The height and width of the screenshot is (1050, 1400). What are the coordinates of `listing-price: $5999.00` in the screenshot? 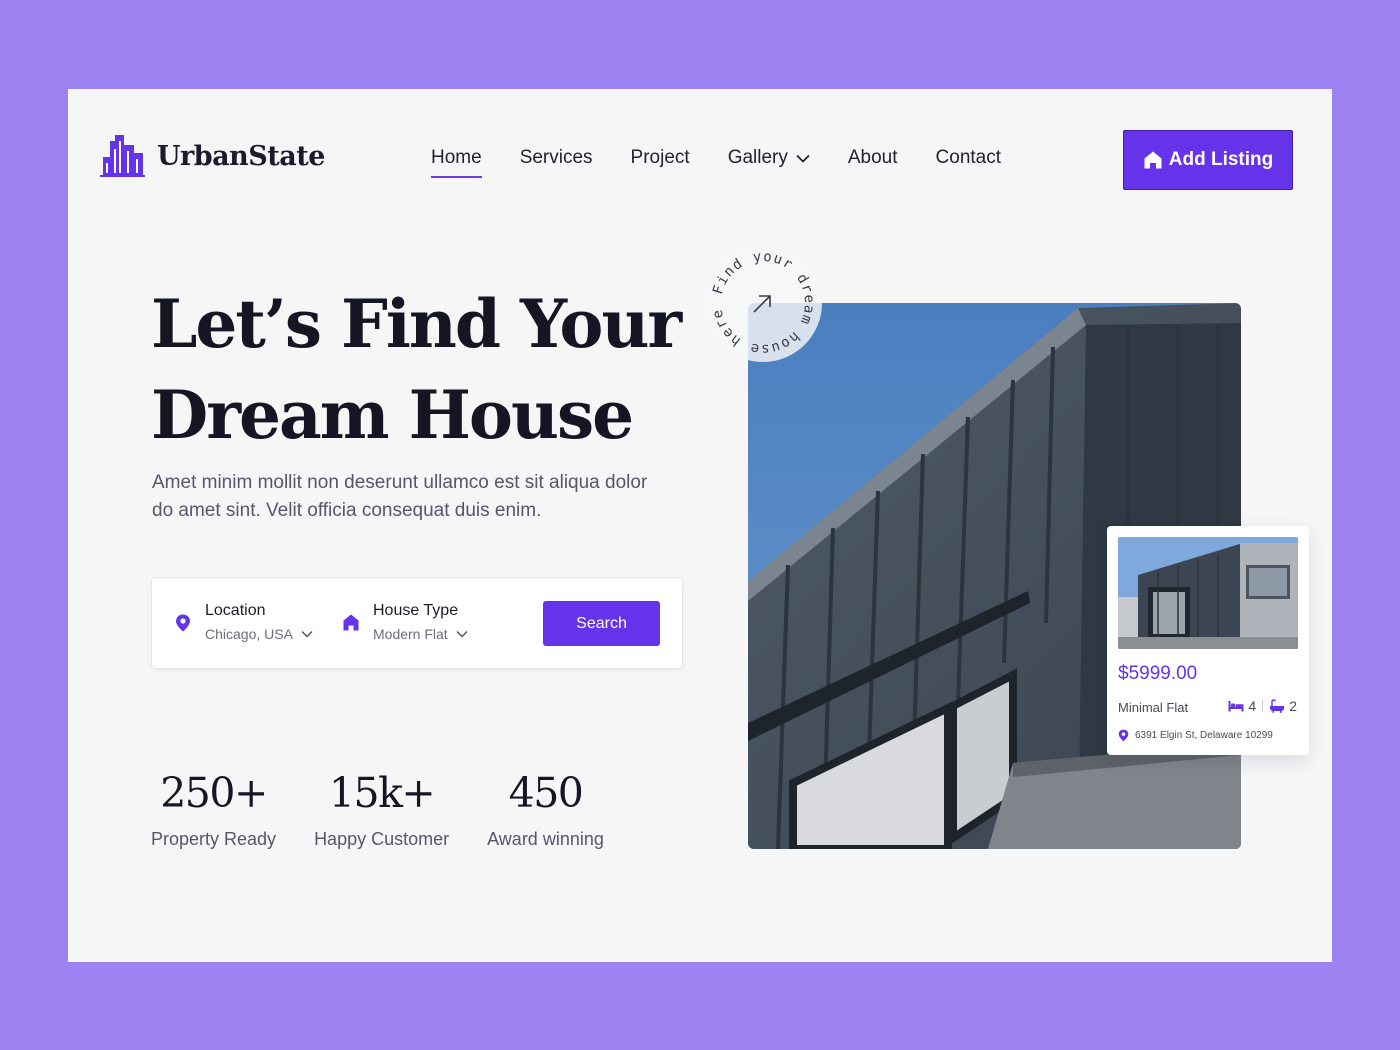 It's located at (1158, 673).